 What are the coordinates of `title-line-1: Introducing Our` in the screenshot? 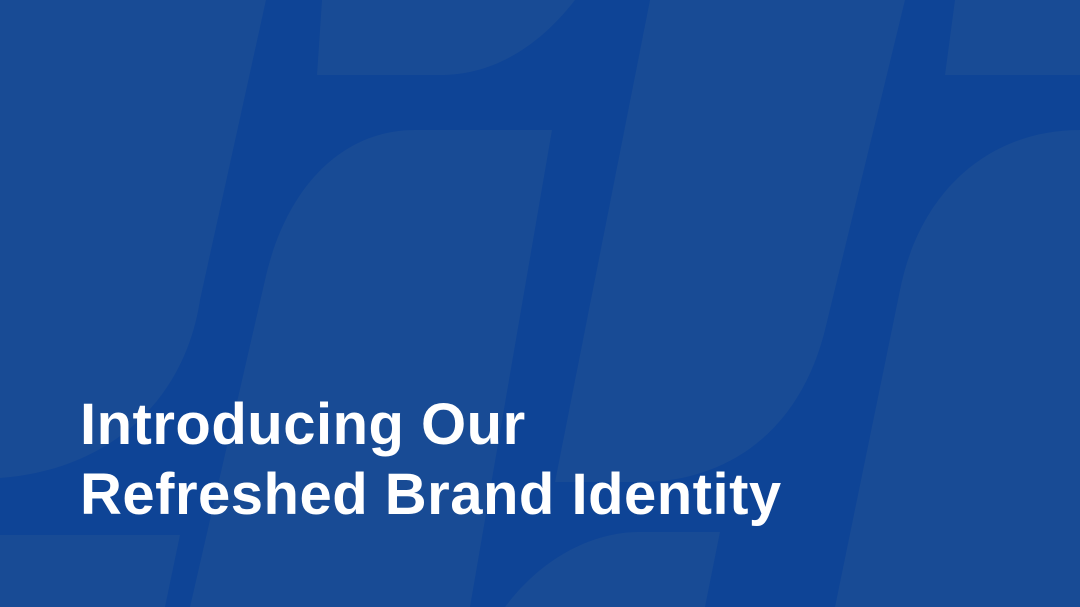 It's located at (303, 424).